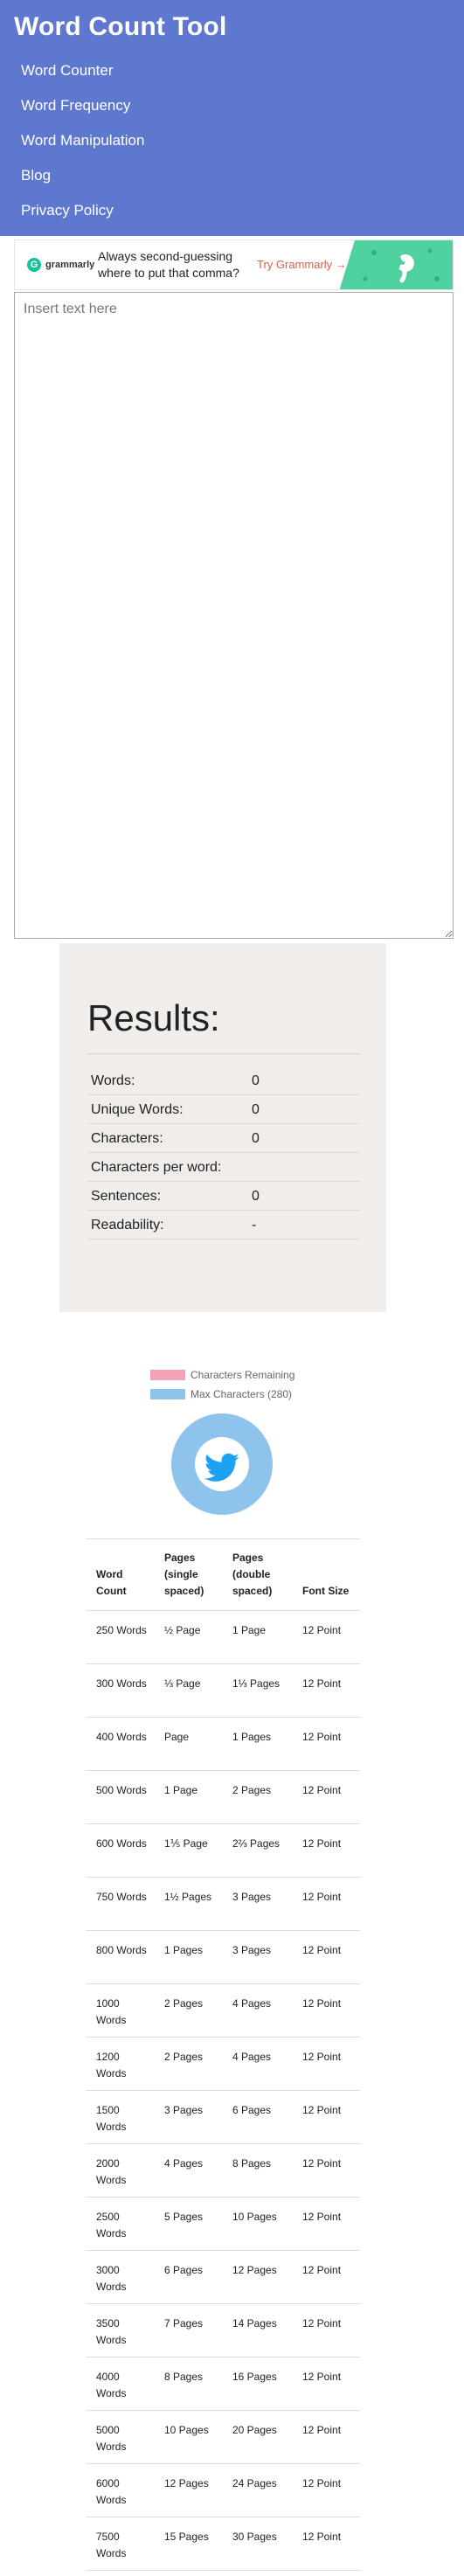 Image resolution: width=464 pixels, height=2576 pixels. What do you see at coordinates (188, 1850) in the screenshot?
I see `table-cell: 1⅕ Page` at bounding box center [188, 1850].